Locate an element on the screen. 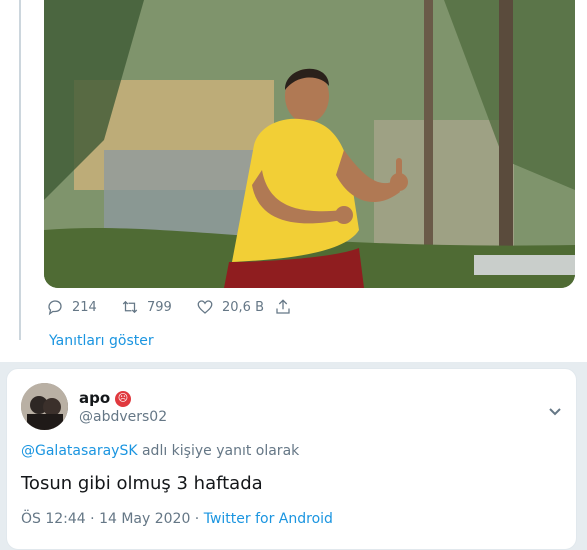 This screenshot has height=550, width=587. avatar-image is located at coordinates (44, 406).